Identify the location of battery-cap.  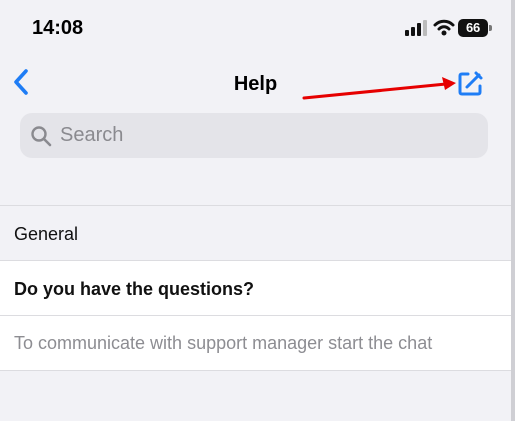
(490, 28).